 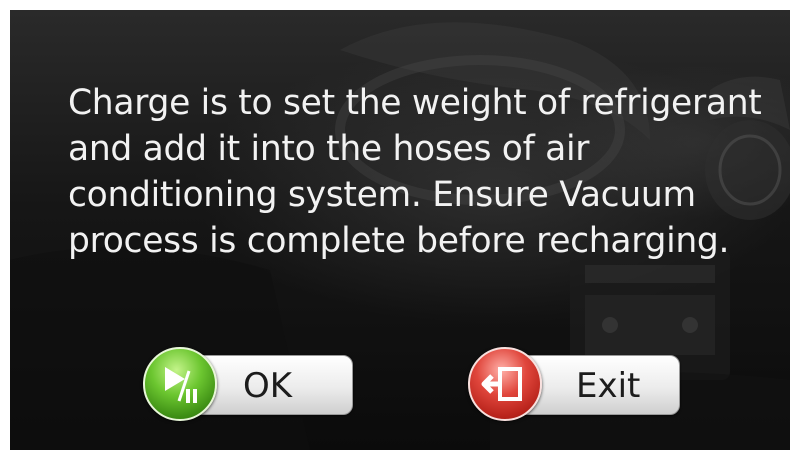 I want to click on ok-button-label: OK, so click(x=267, y=386).